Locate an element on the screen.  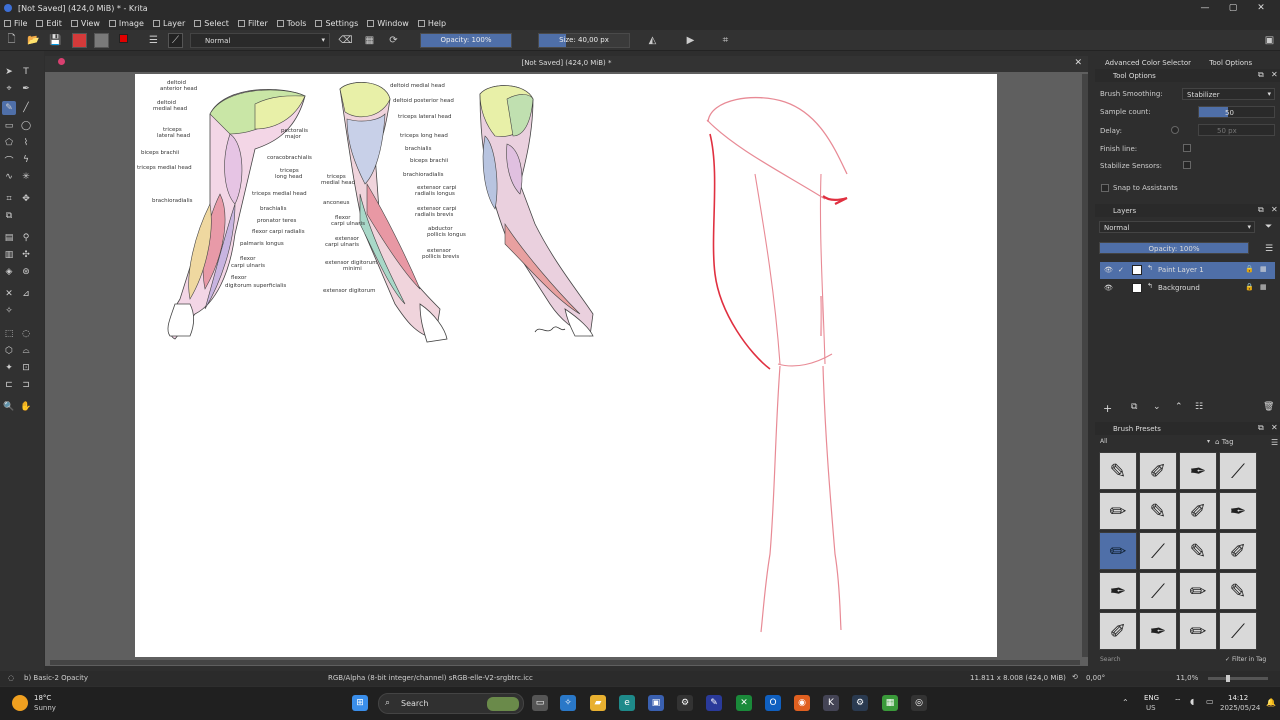
edit-shapes-tool-icon: ⌖ is located at coordinates (9, 89).